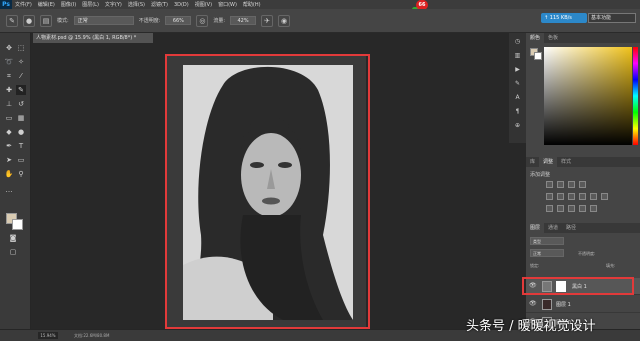 The height and width of the screenshot is (341, 640). What do you see at coordinates (178, 20) in the screenshot?
I see `opacity-field: 66%` at bounding box center [178, 20].